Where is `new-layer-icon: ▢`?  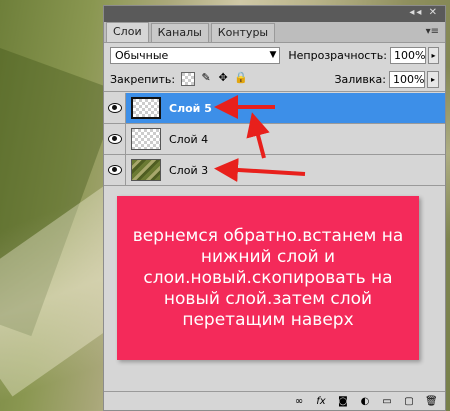 new-layer-icon: ▢ is located at coordinates (409, 401).